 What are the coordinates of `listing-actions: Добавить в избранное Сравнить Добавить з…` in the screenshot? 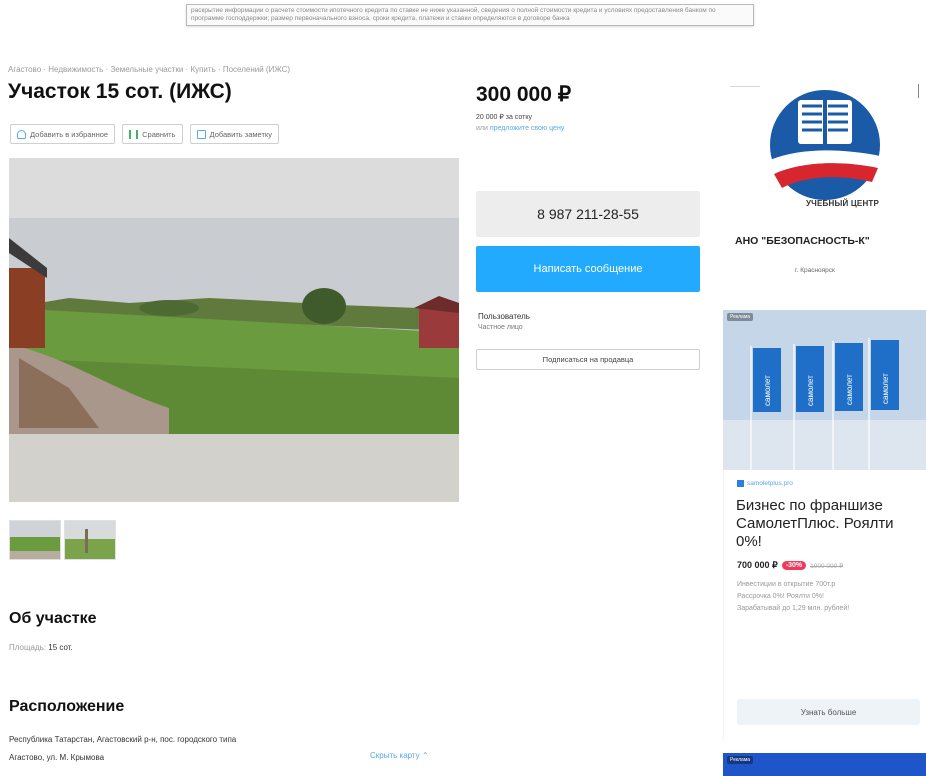 It's located at (144, 134).